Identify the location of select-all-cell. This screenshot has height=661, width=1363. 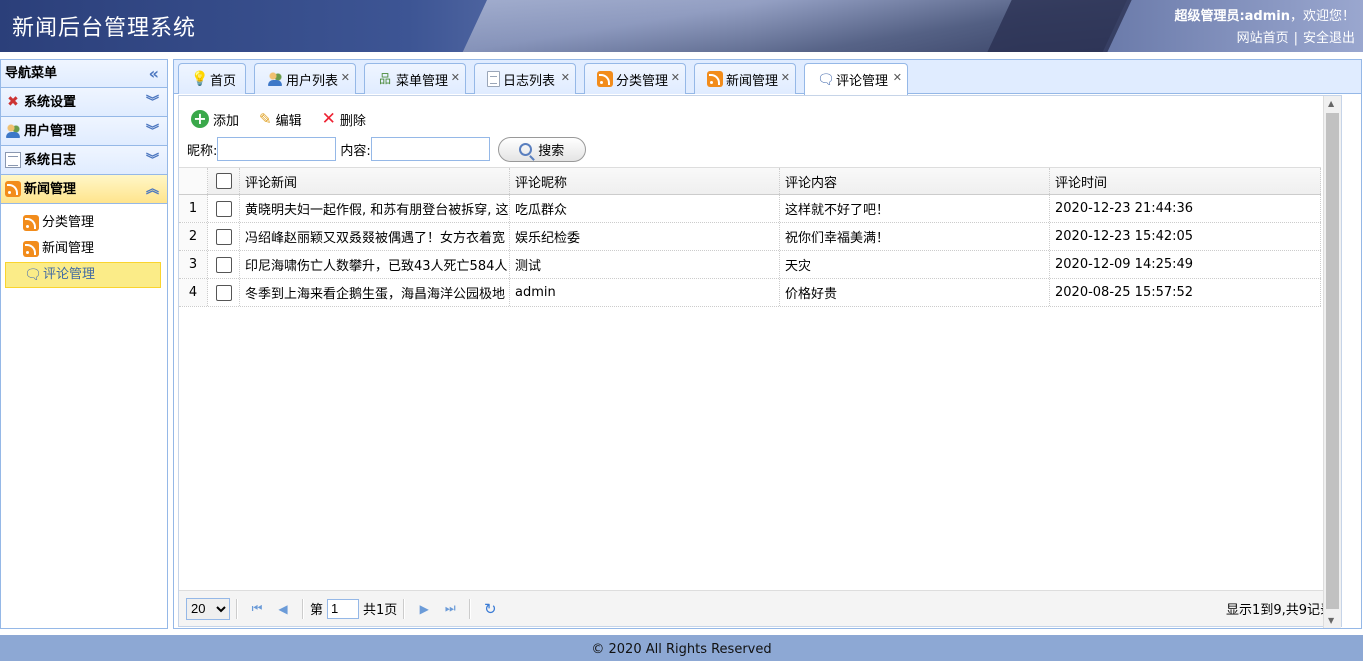
(224, 181).